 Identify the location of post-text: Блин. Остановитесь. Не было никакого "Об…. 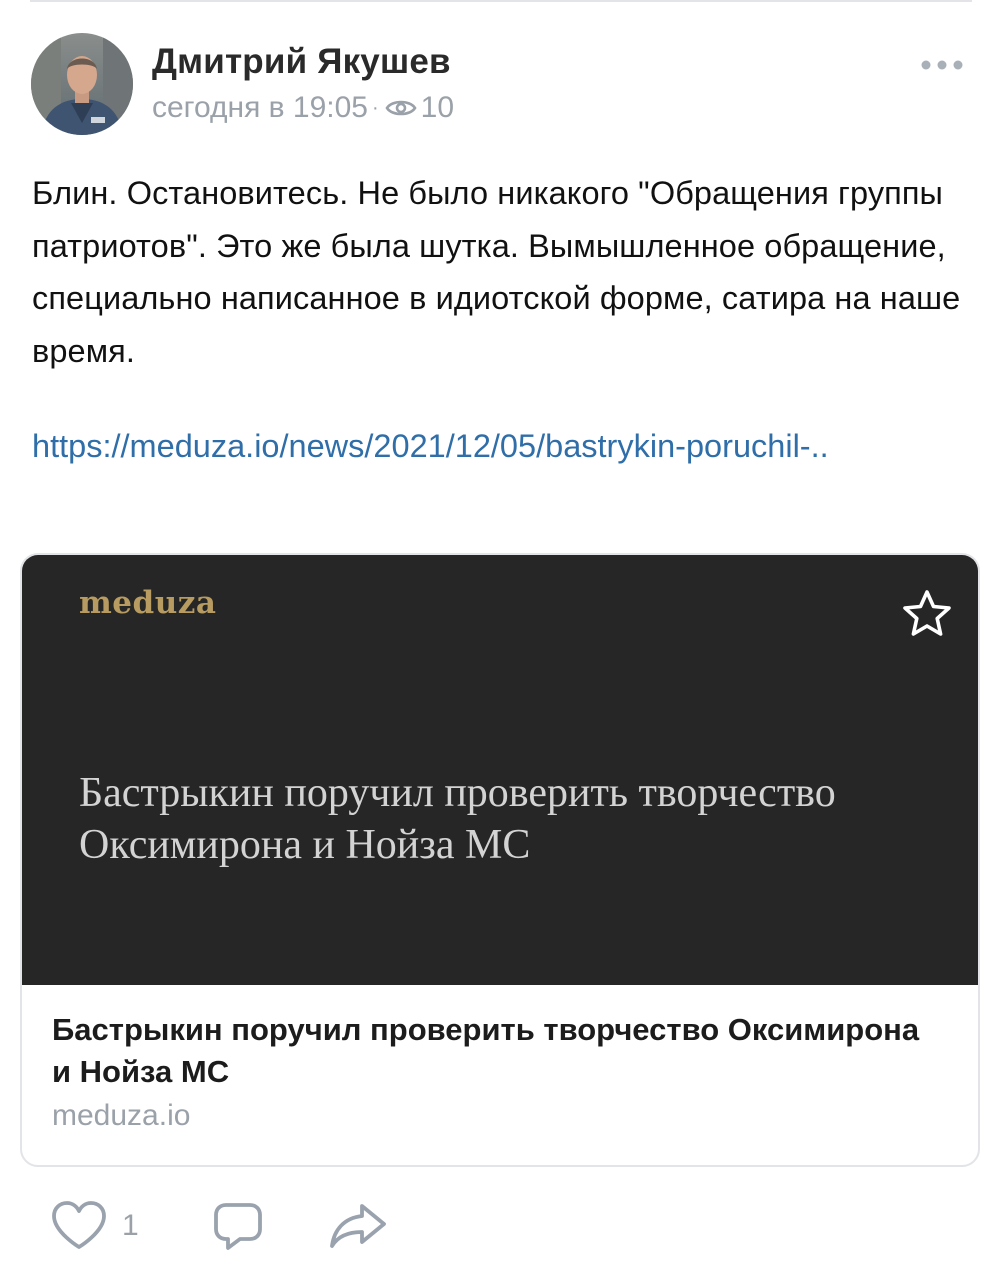
(496, 272).